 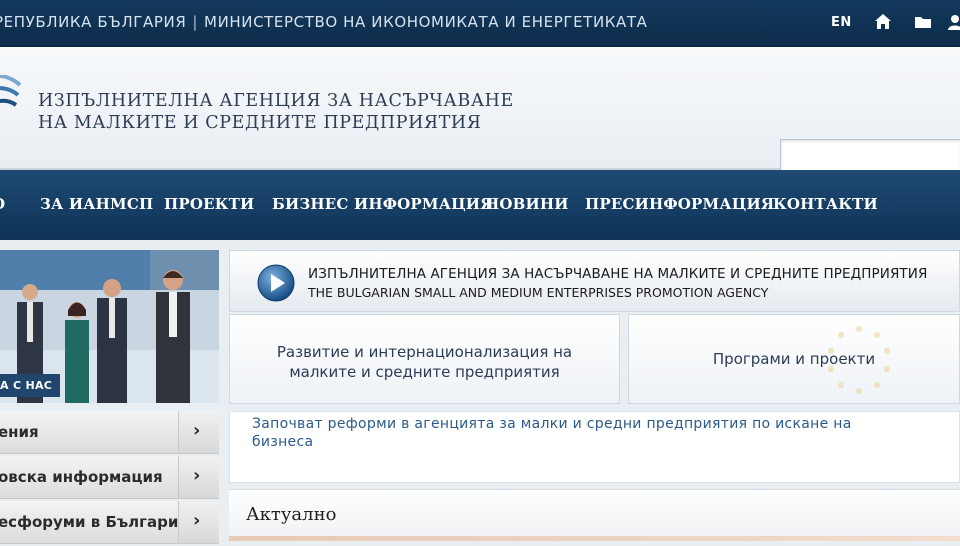 I want to click on side-menu-item-label: есфоруми в България, so click(x=94, y=522).